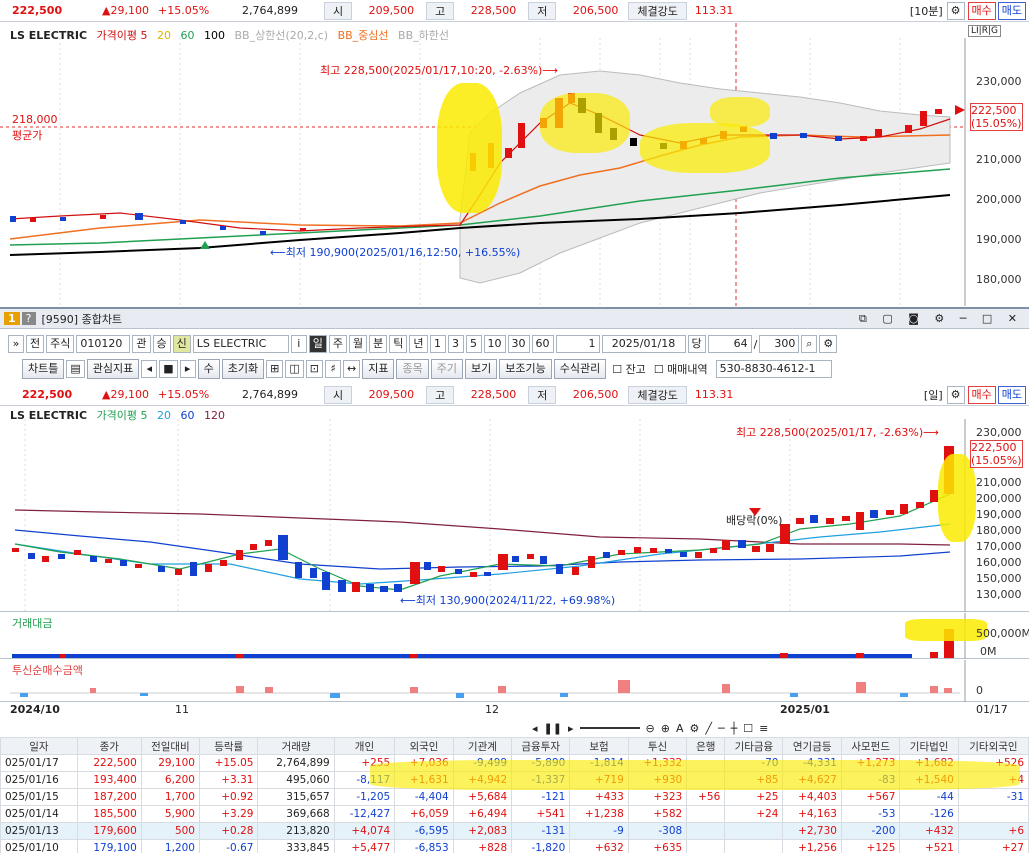 The height and width of the screenshot is (853, 1029). Describe the element at coordinates (650, 728) in the screenshot. I see `zoom-out-icon: ⊖` at that location.